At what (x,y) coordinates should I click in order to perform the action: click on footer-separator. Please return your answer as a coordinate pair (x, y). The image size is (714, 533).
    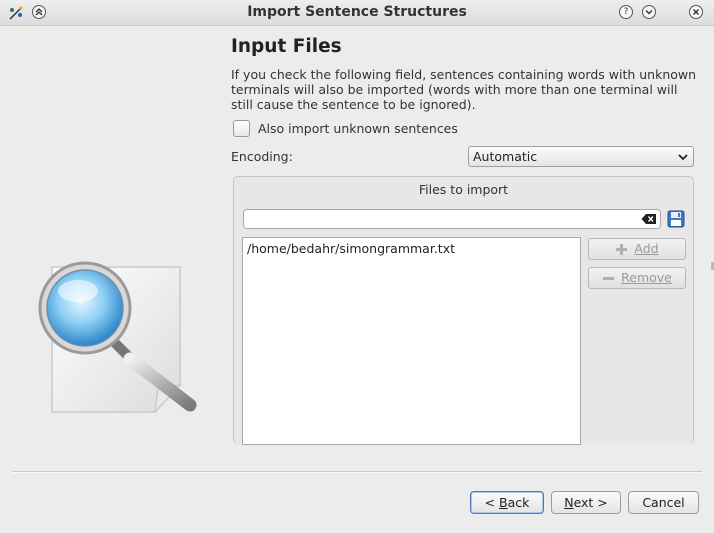
    Looking at the image, I should click on (357, 472).